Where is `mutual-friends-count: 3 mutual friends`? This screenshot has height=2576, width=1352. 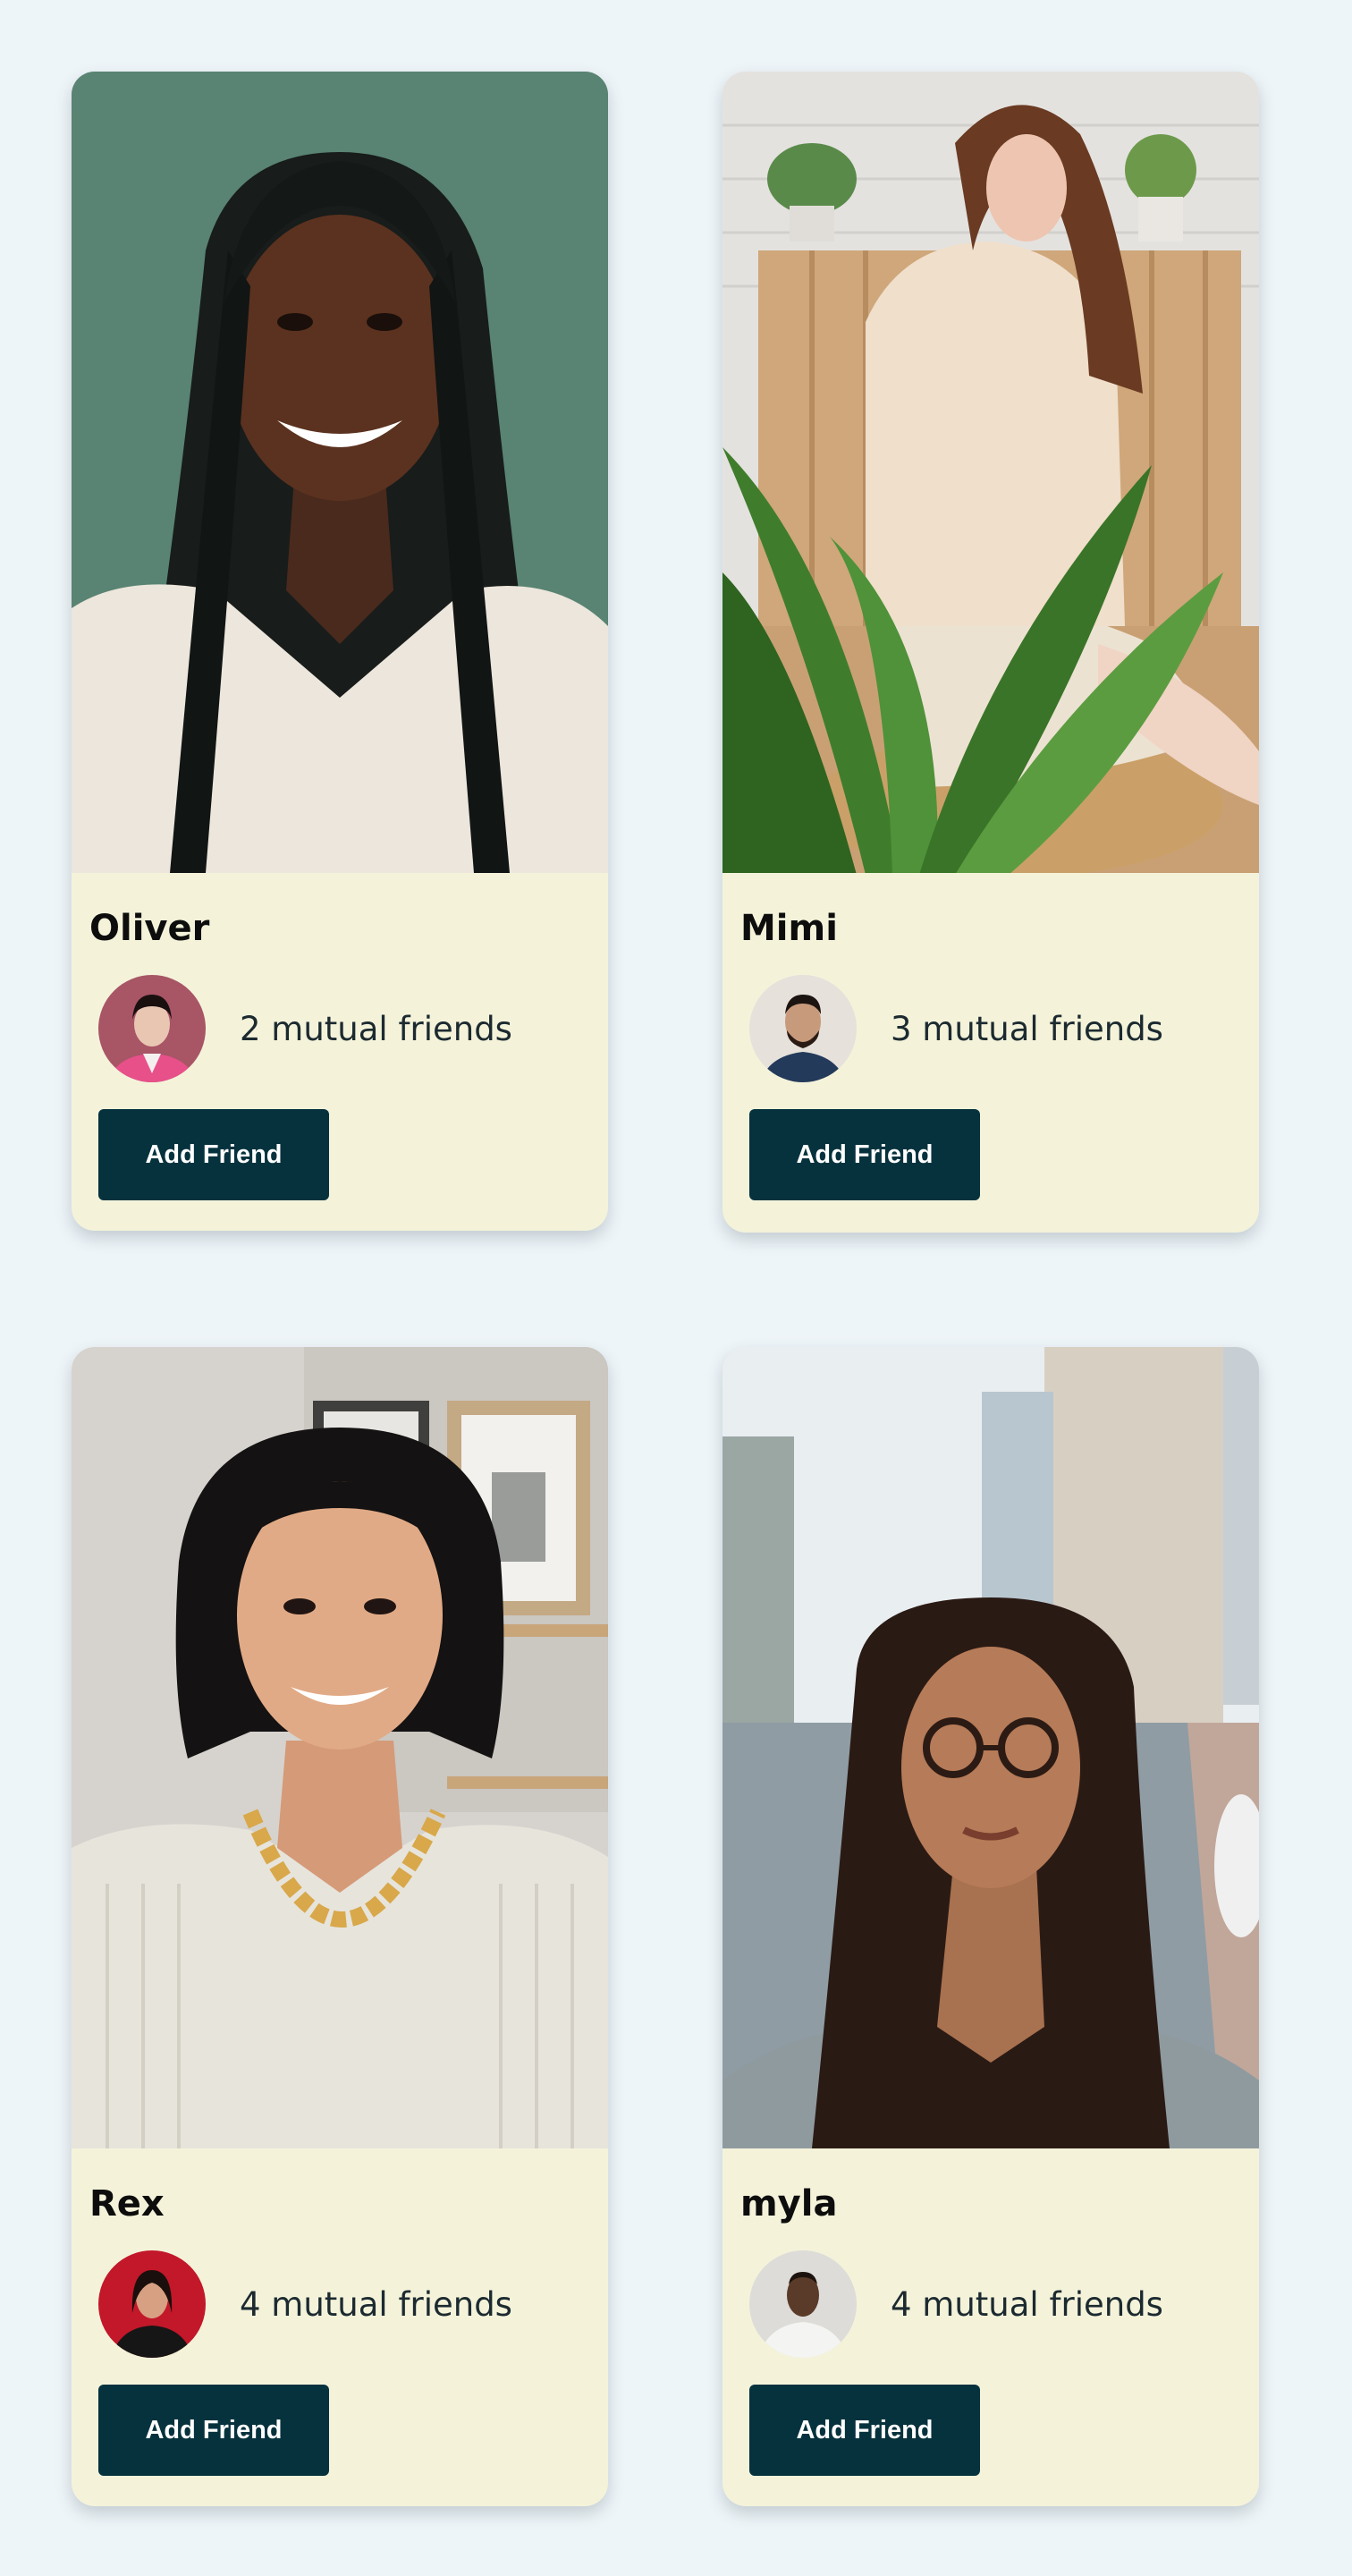
mutual-friends-count: 3 mutual friends is located at coordinates (1027, 1028).